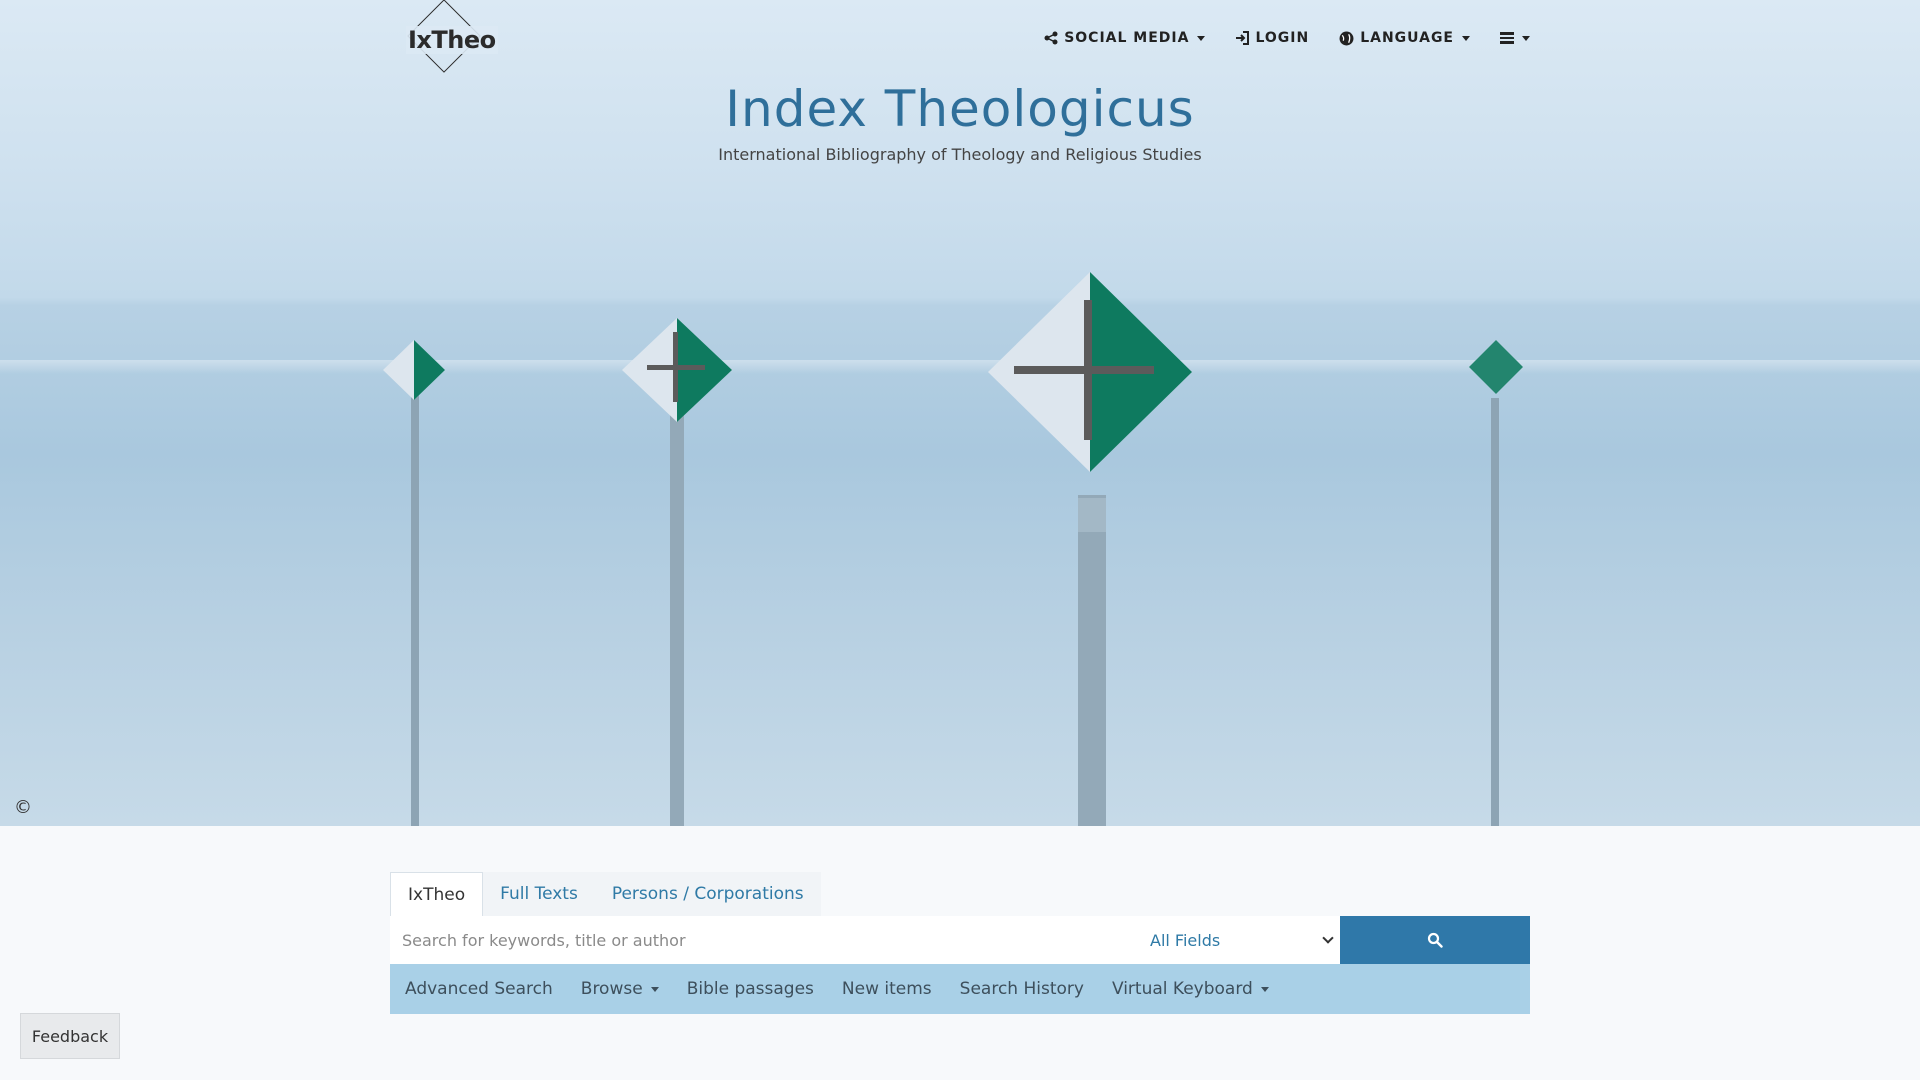  What do you see at coordinates (677, 572) in the screenshot?
I see `marker-sign-mid-left` at bounding box center [677, 572].